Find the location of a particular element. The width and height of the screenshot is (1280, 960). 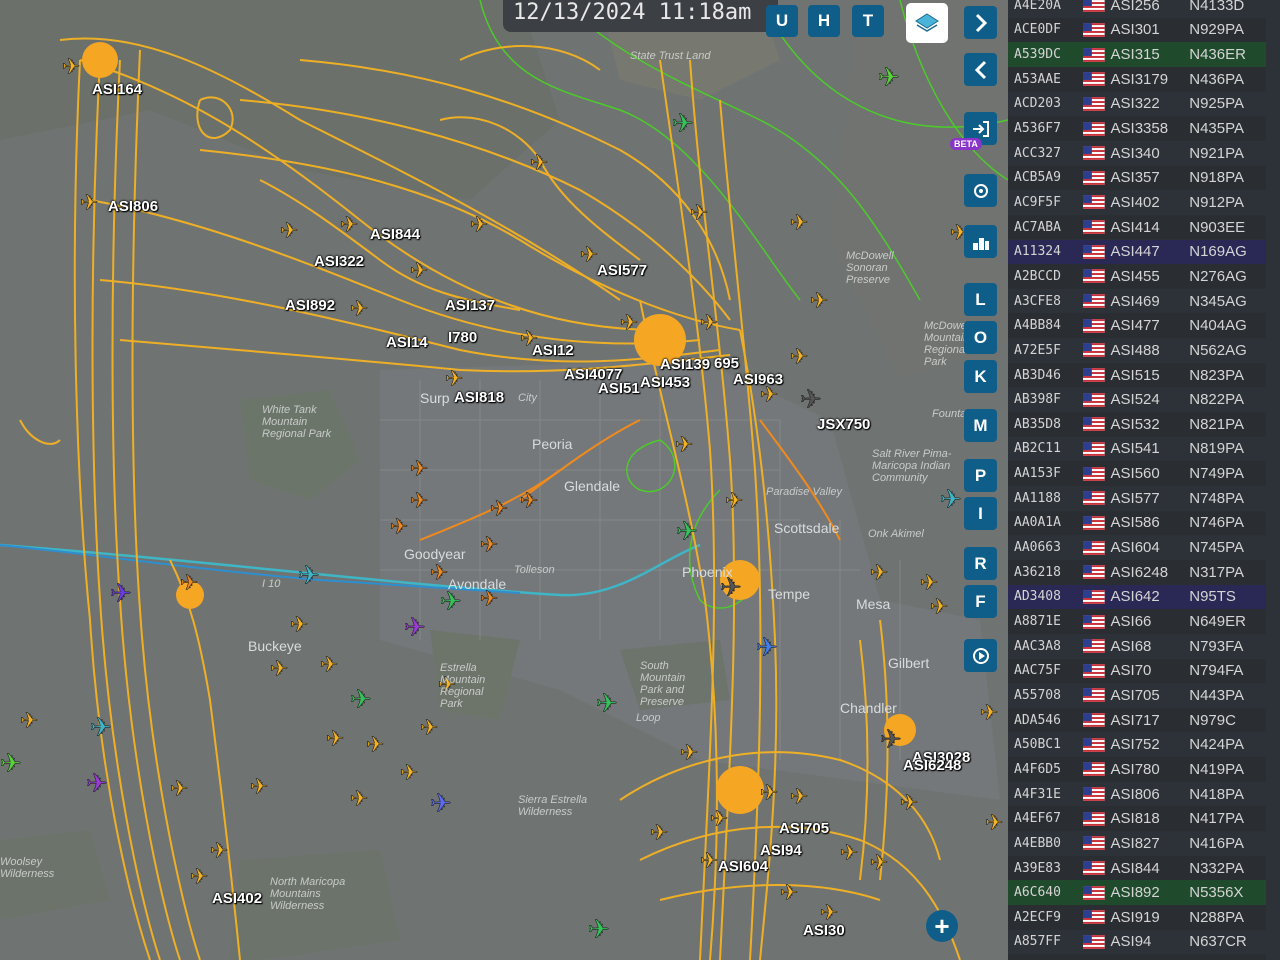

layers-button is located at coordinates (927, 23).